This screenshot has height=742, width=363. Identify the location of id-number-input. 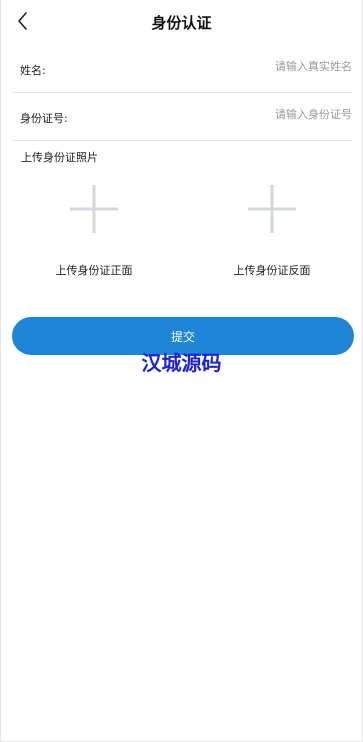
(262, 114).